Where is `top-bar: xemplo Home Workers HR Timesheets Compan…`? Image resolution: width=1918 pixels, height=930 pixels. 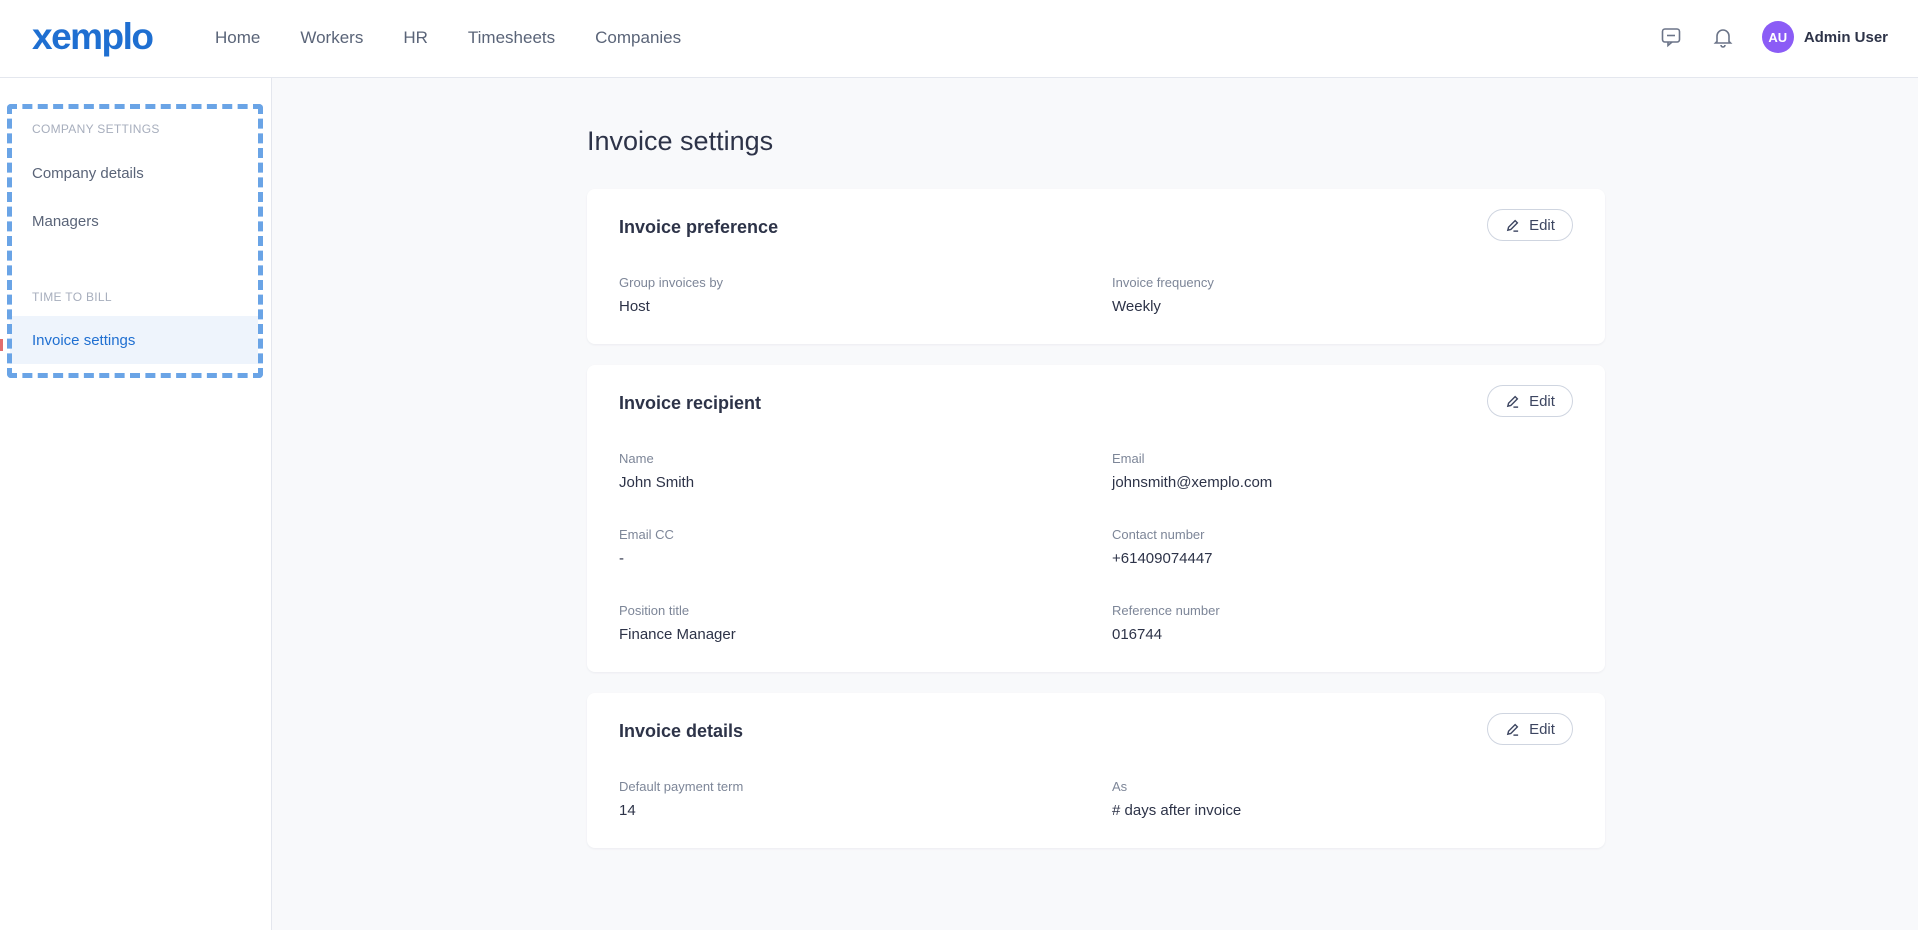
top-bar: xemplo Home Workers HR Timesheets Compan… is located at coordinates (959, 39).